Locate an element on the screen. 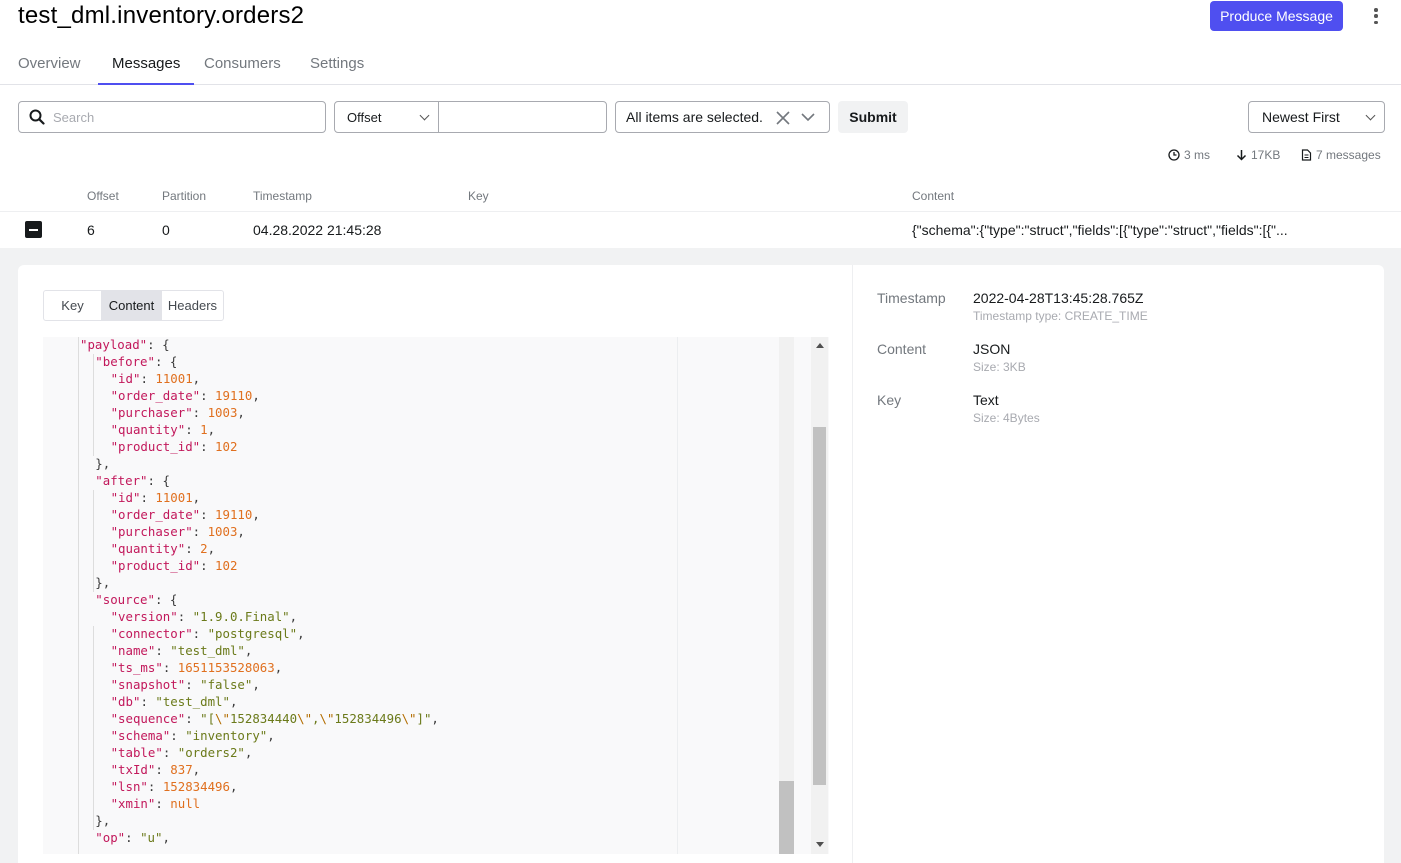 This screenshot has height=863, width=1401. elapsed-value: 3 ms is located at coordinates (1197, 155).